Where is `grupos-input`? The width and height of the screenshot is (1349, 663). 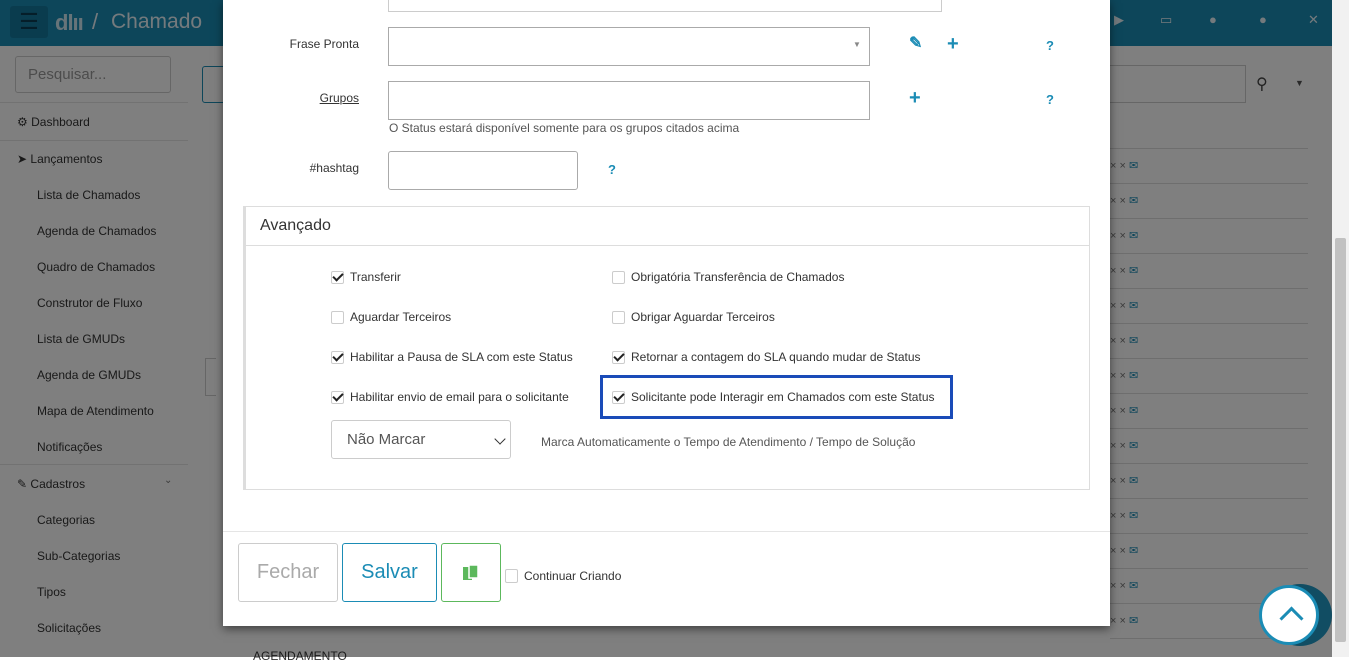 grupos-input is located at coordinates (629, 100).